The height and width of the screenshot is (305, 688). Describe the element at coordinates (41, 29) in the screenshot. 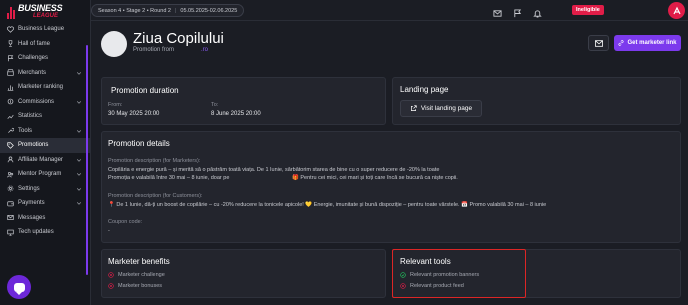

I see `sidebar-item-label: Business League` at that location.